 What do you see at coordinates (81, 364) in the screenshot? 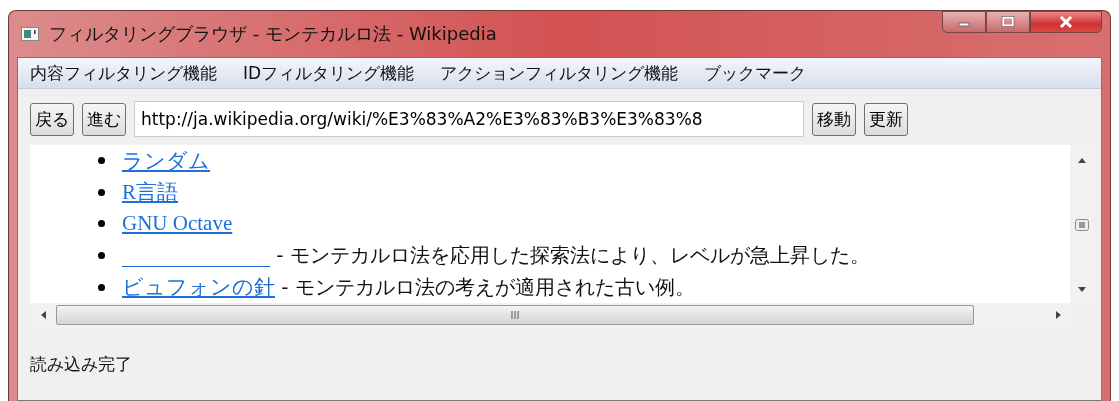
I see `status-text: 読み込み完了` at bounding box center [81, 364].